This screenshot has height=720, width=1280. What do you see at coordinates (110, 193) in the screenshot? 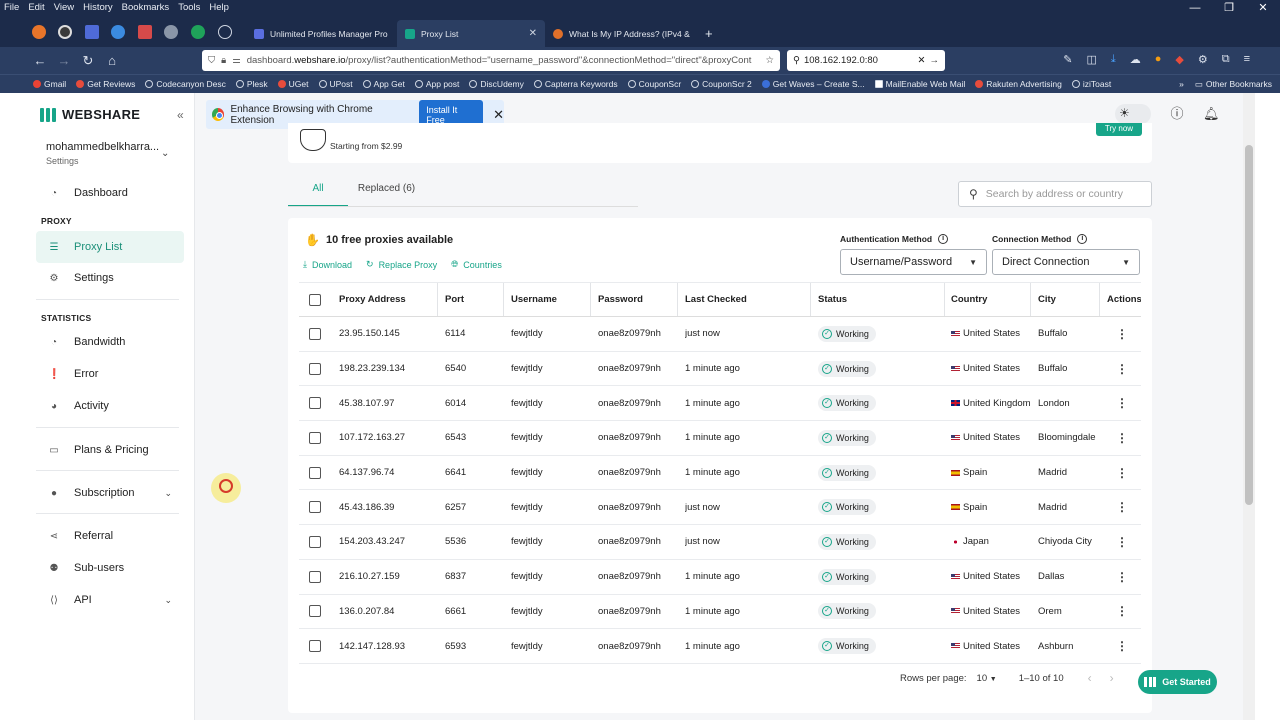
I see `sidebar-item-dashboard: ◔ Dashboard` at bounding box center [110, 193].